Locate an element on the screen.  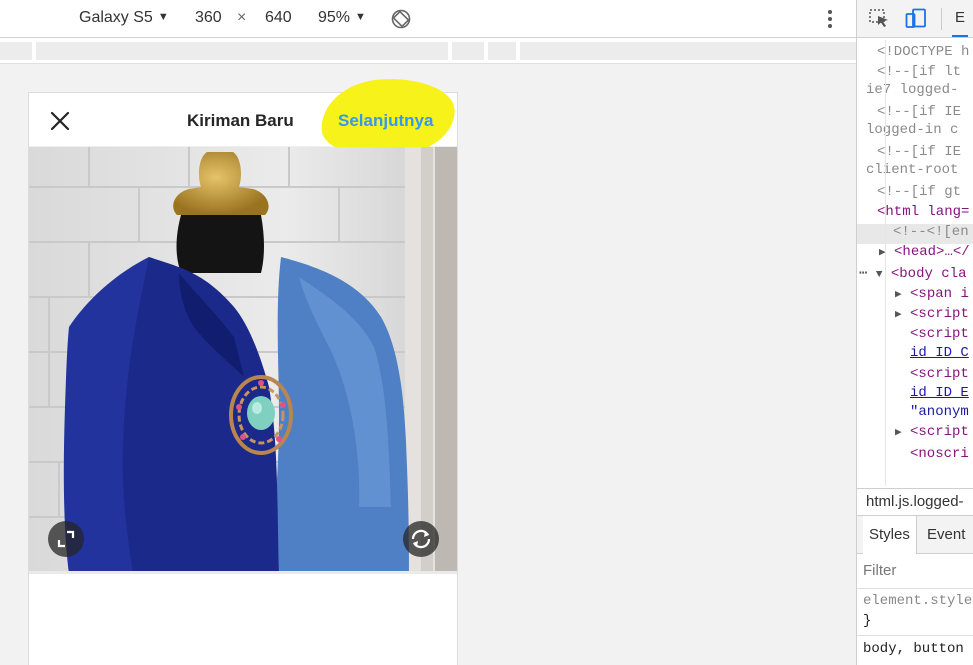
dom-line: <span i is located at coordinates (939, 294).